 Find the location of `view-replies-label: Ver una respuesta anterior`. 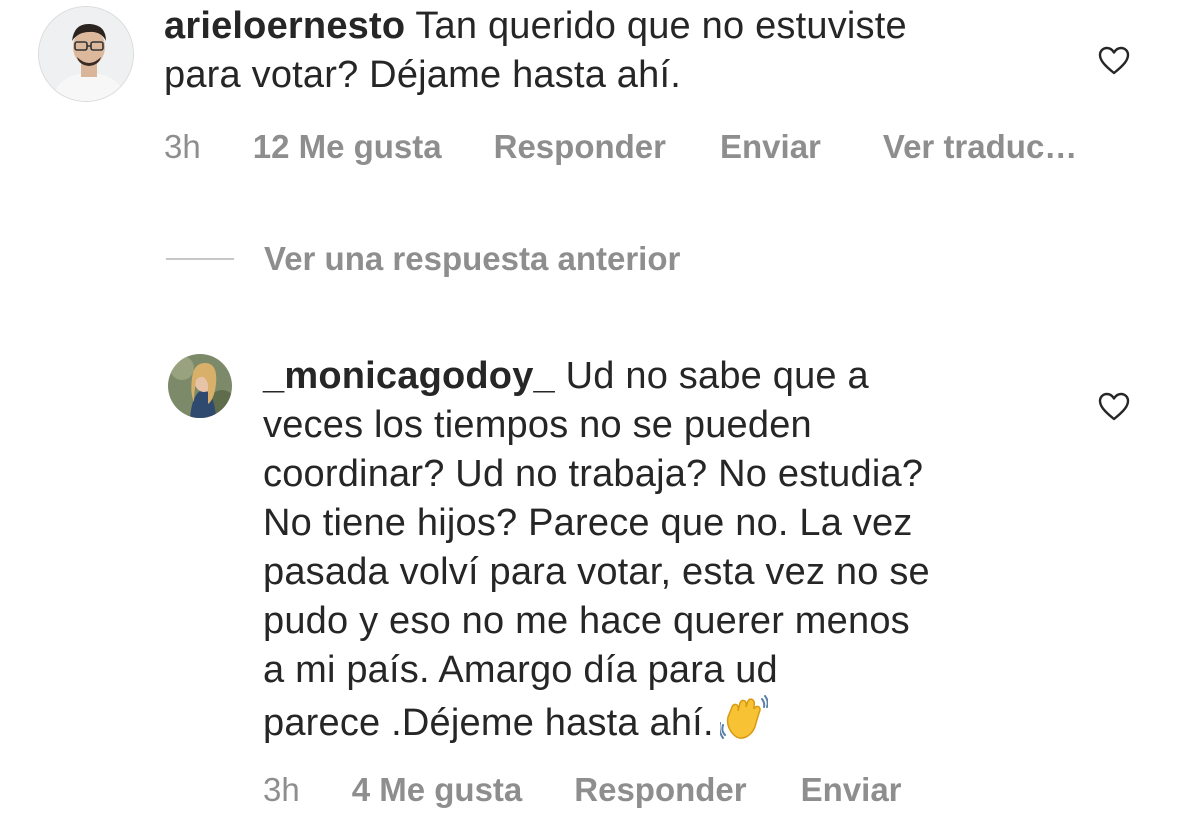

view-replies-label: Ver una respuesta anterior is located at coordinates (472, 258).